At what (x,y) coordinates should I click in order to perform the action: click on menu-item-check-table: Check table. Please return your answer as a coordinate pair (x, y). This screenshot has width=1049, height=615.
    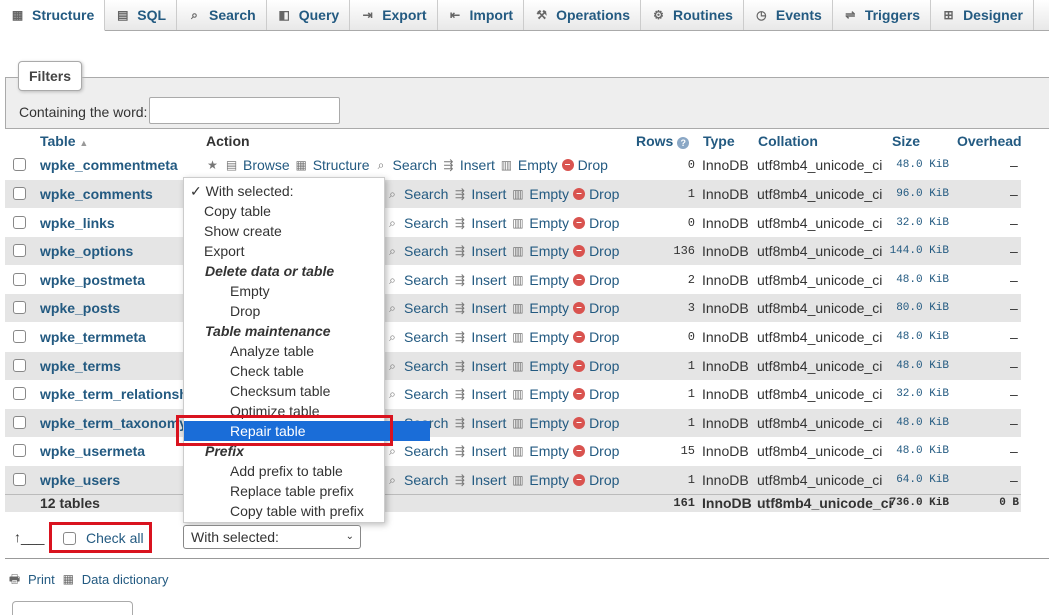
    Looking at the image, I should click on (307, 371).